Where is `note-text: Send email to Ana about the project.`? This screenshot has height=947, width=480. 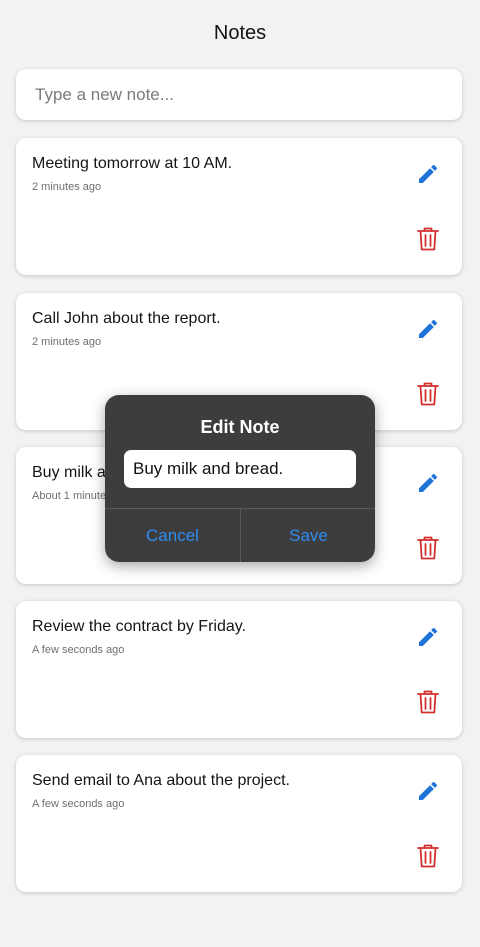
note-text: Send email to Ana about the project. is located at coordinates (161, 780).